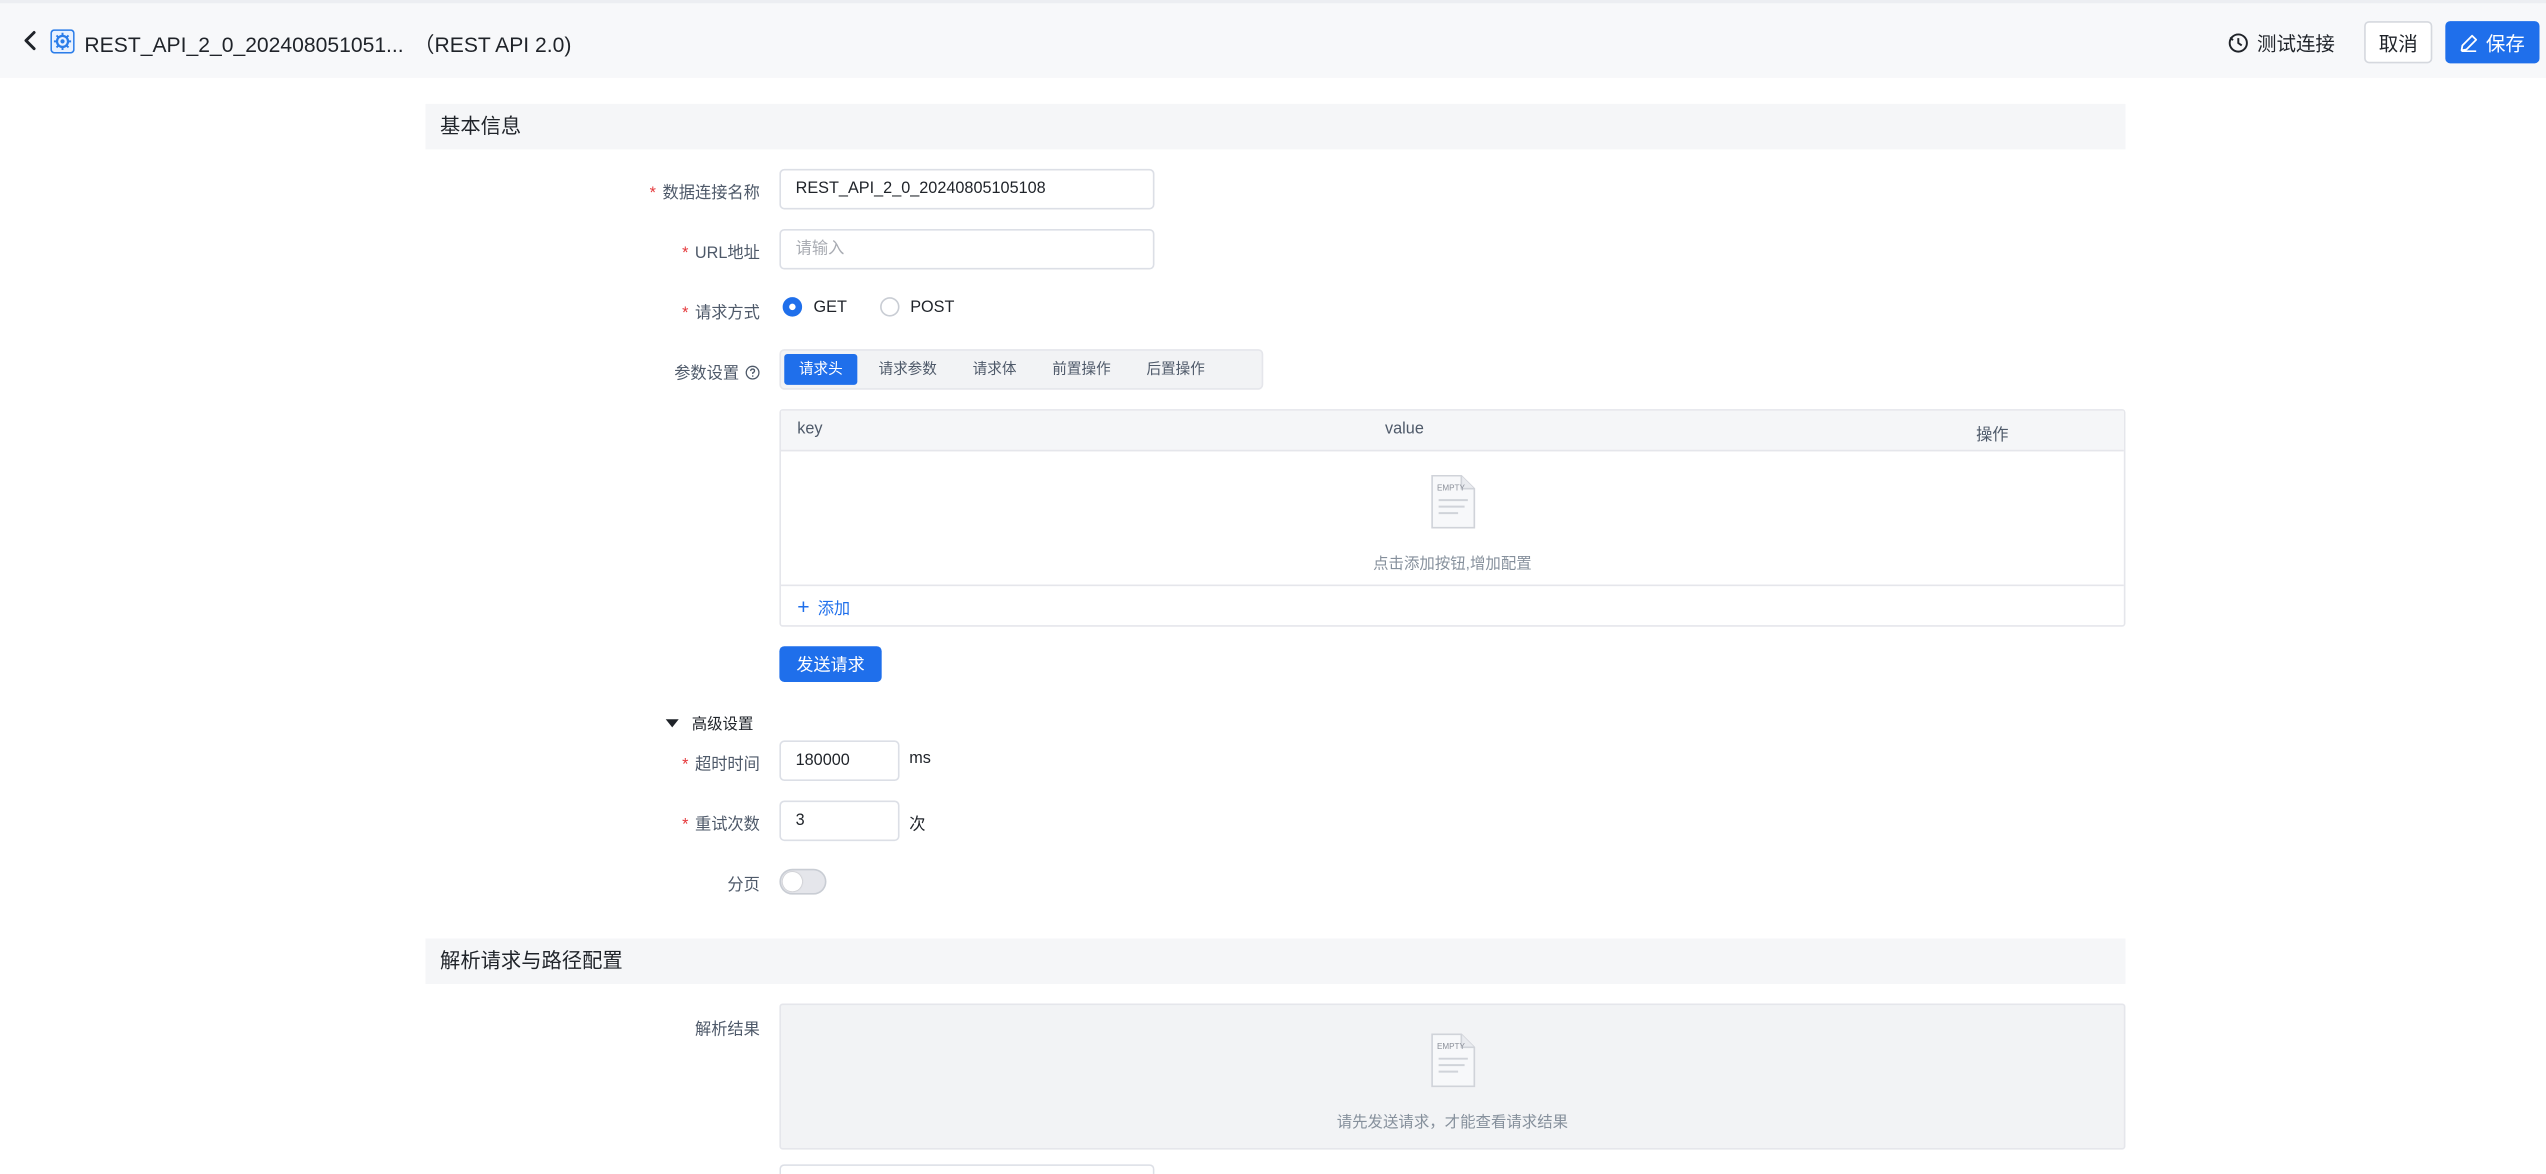 This screenshot has height=1174, width=2546. Describe the element at coordinates (2505, 43) in the screenshot. I see `save-label: 保存` at that location.